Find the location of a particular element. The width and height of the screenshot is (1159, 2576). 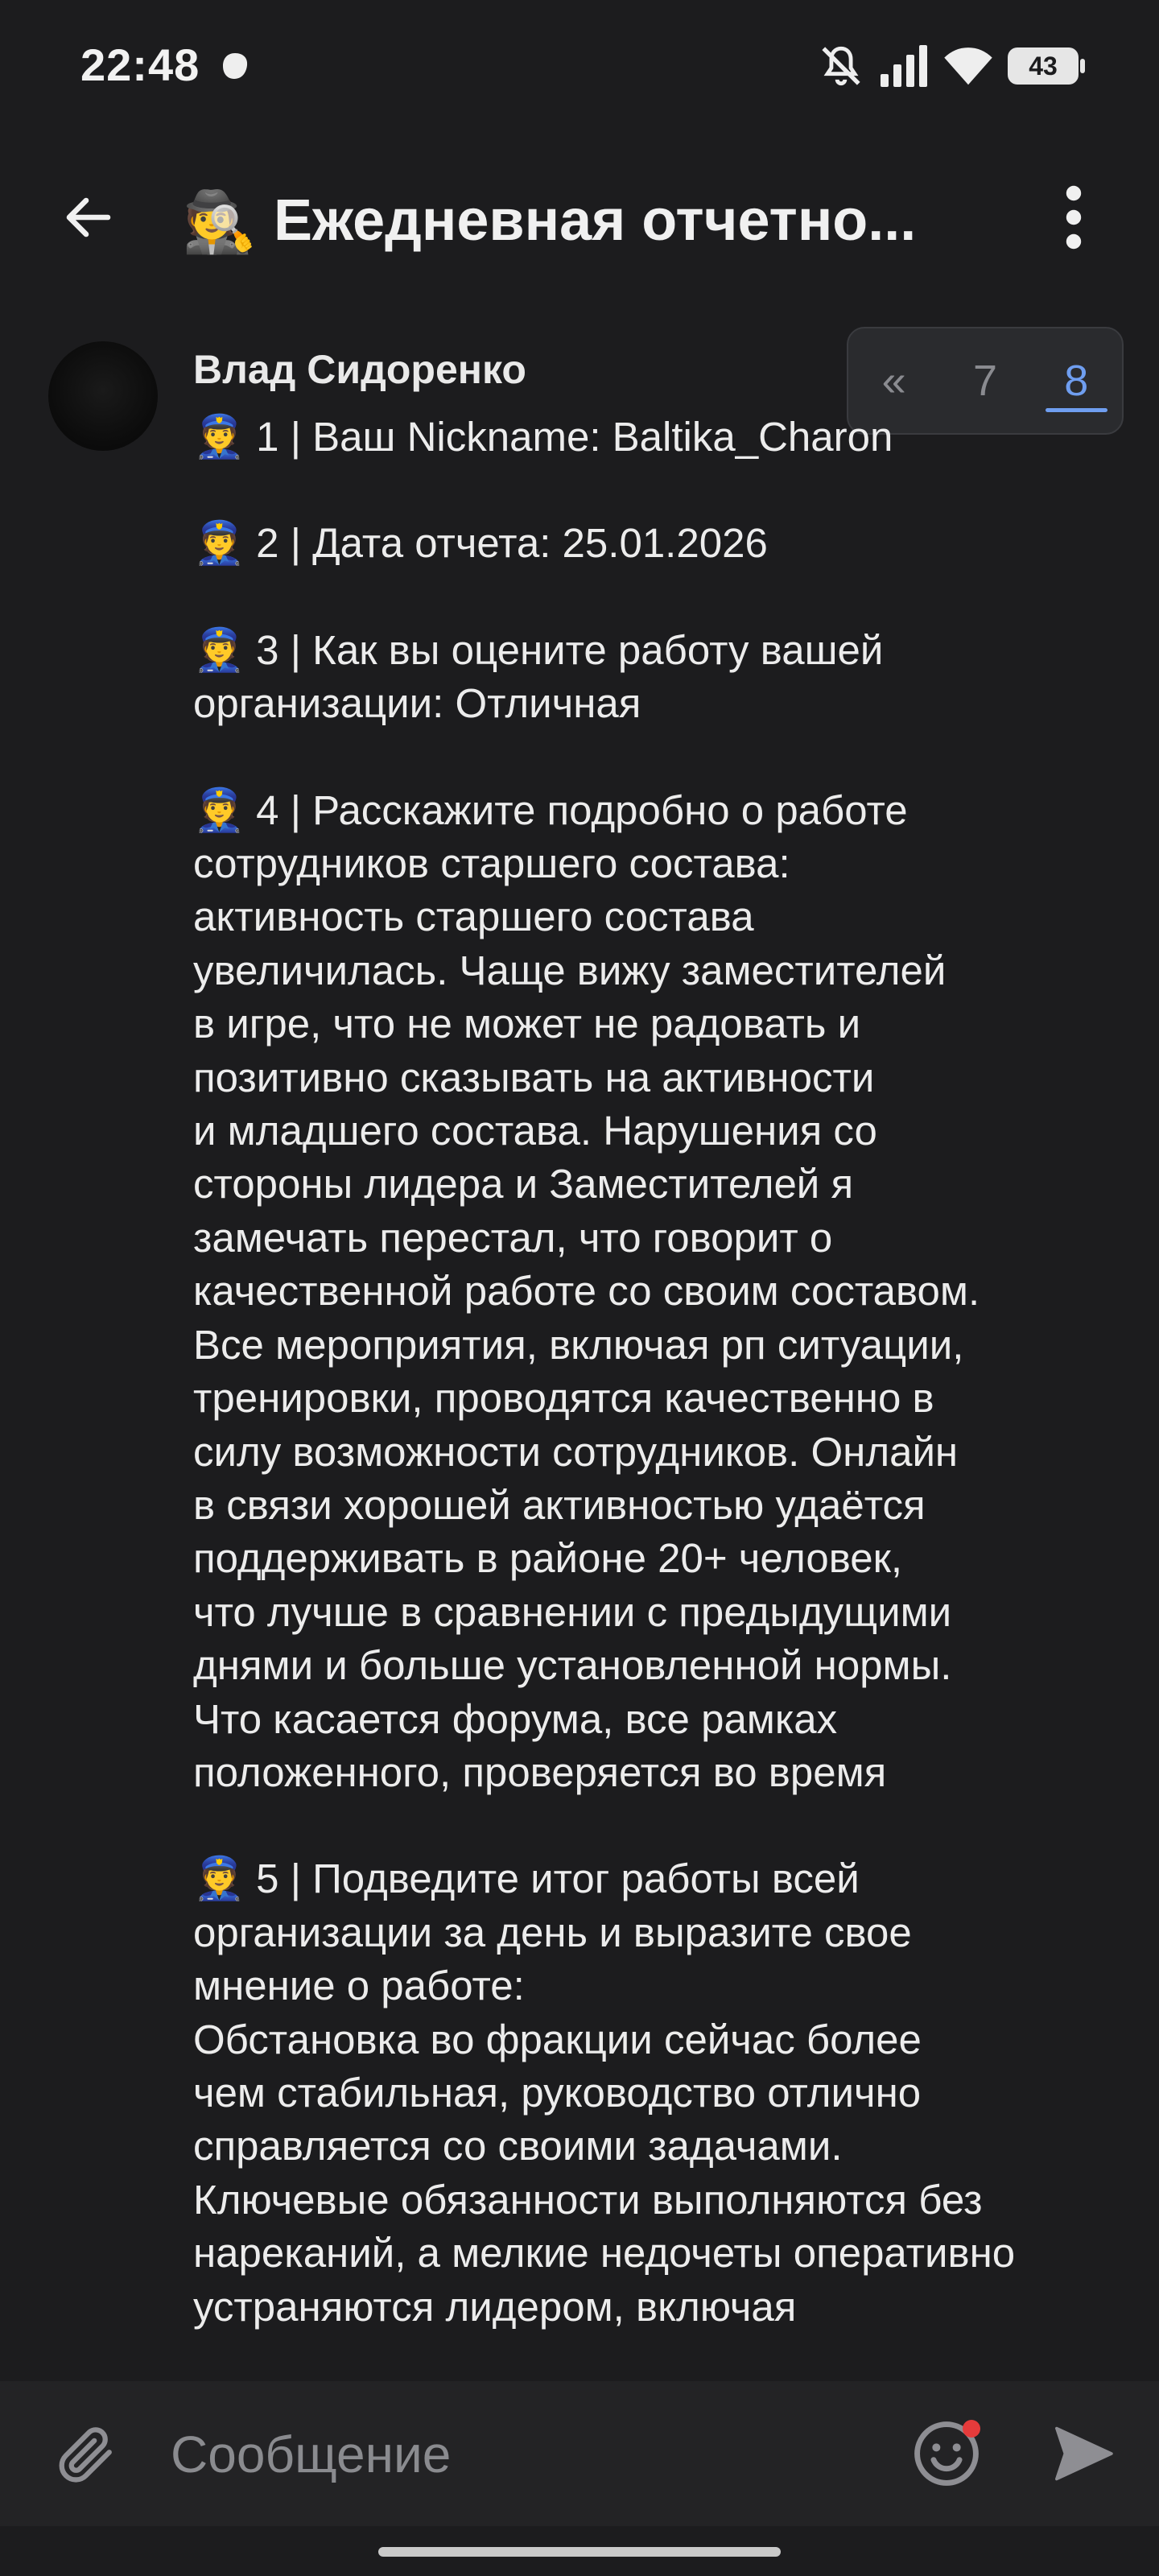

more-vertical-icon is located at coordinates (1074, 217).